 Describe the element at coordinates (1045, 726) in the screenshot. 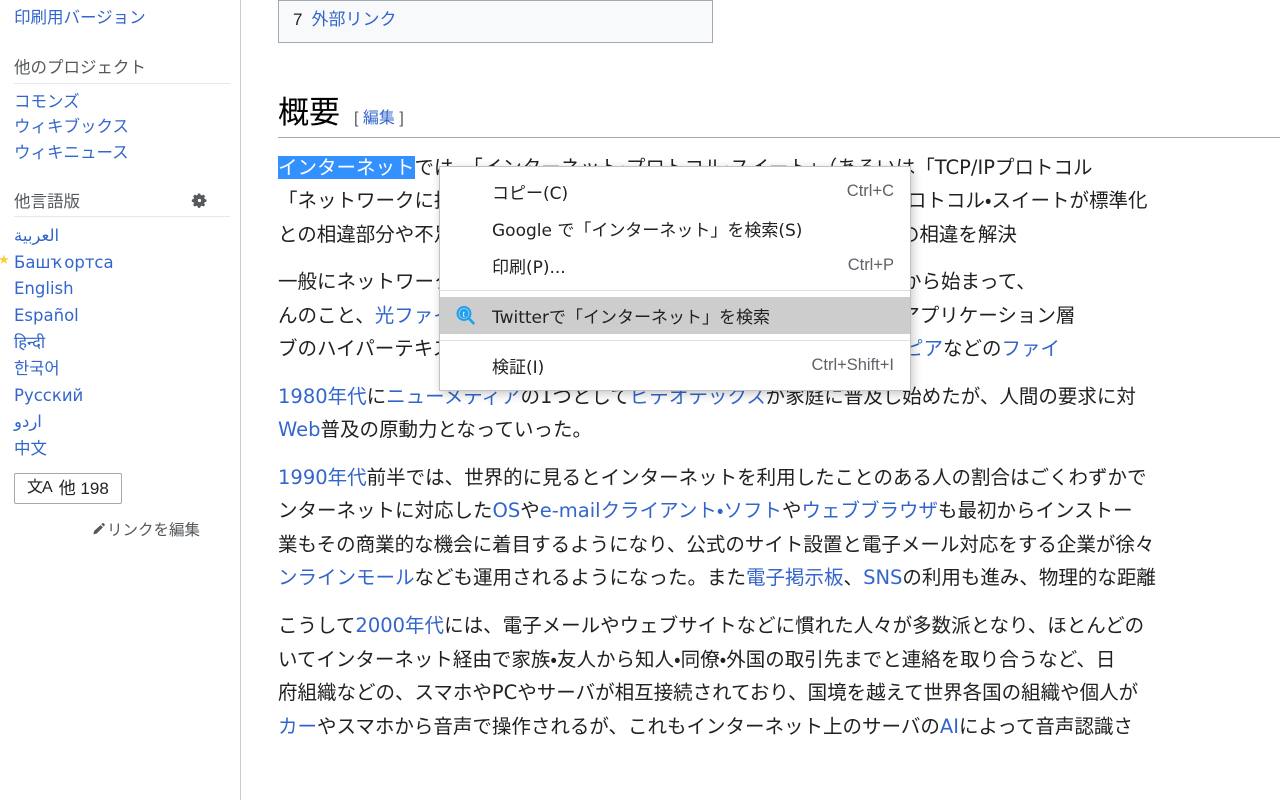

I see `text-run: によって音声認識さ` at that location.